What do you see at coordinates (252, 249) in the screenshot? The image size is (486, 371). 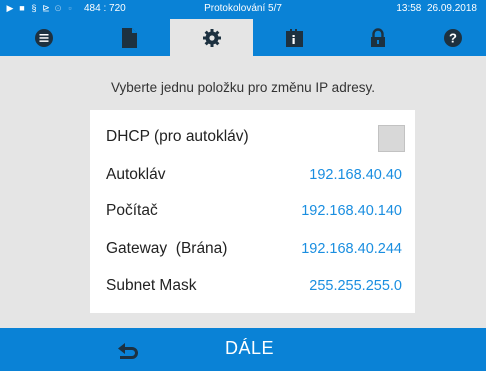 I see `list-item-gateway: Gateway (Brána) 192.168.40.244` at bounding box center [252, 249].